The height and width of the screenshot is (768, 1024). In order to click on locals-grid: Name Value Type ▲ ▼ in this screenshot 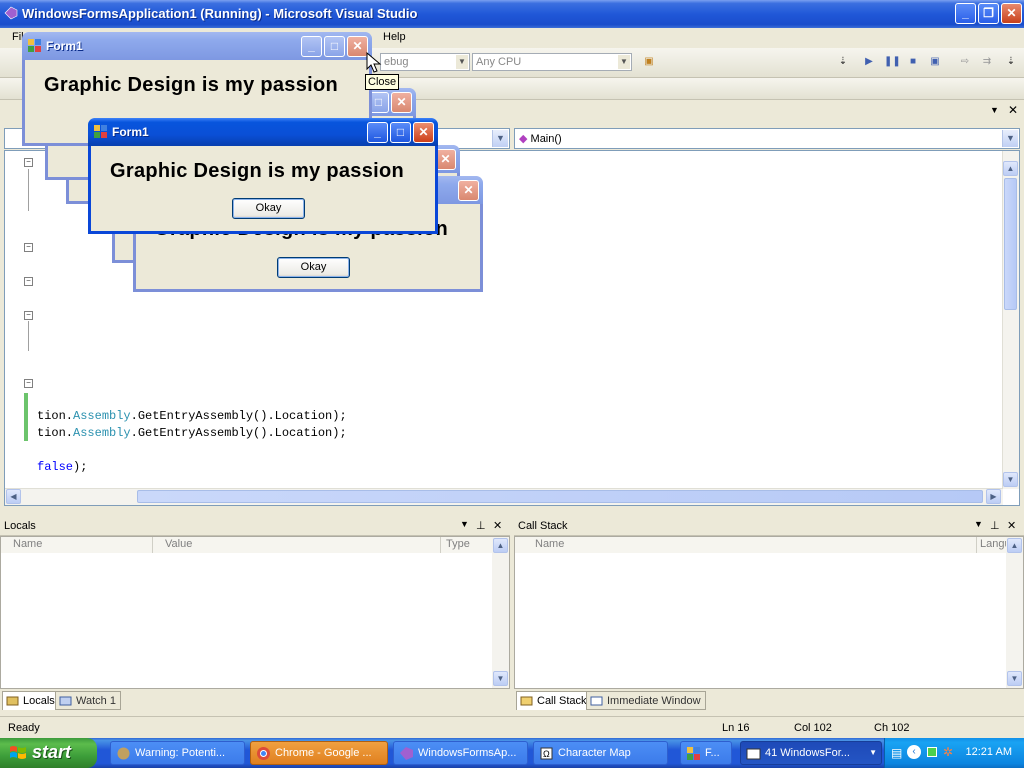, I will do `click(255, 612)`.